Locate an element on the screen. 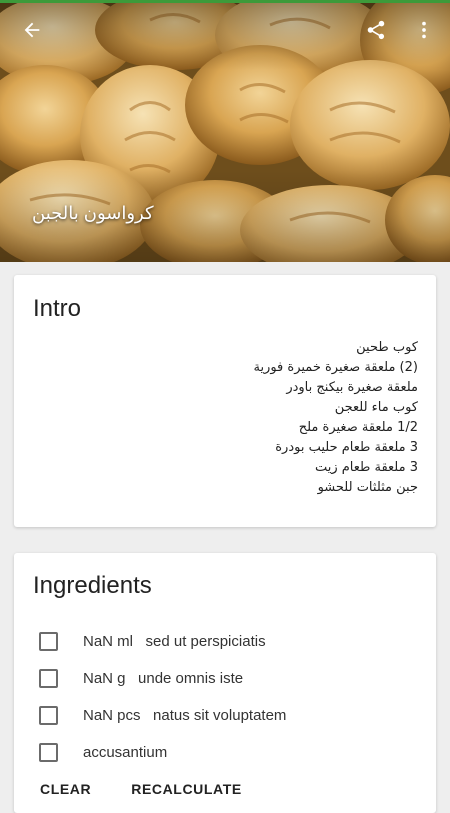 The height and width of the screenshot is (813, 450). ingredient-label: accusantium is located at coordinates (125, 752).